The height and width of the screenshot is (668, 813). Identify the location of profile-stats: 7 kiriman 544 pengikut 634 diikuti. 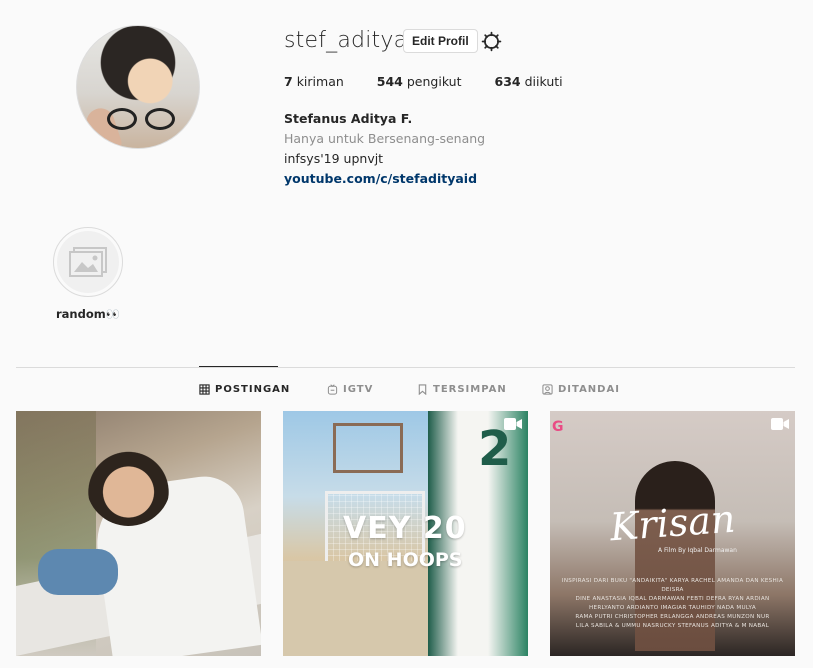
(423, 81).